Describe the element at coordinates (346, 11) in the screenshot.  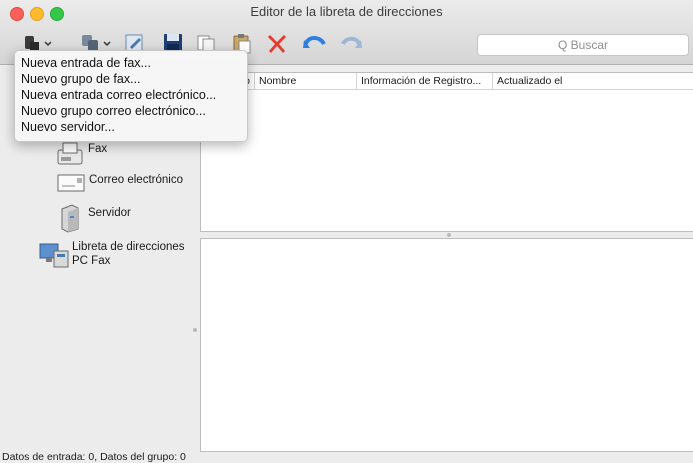
I see `window-title: Editor de la libreta de direcciones` at that location.